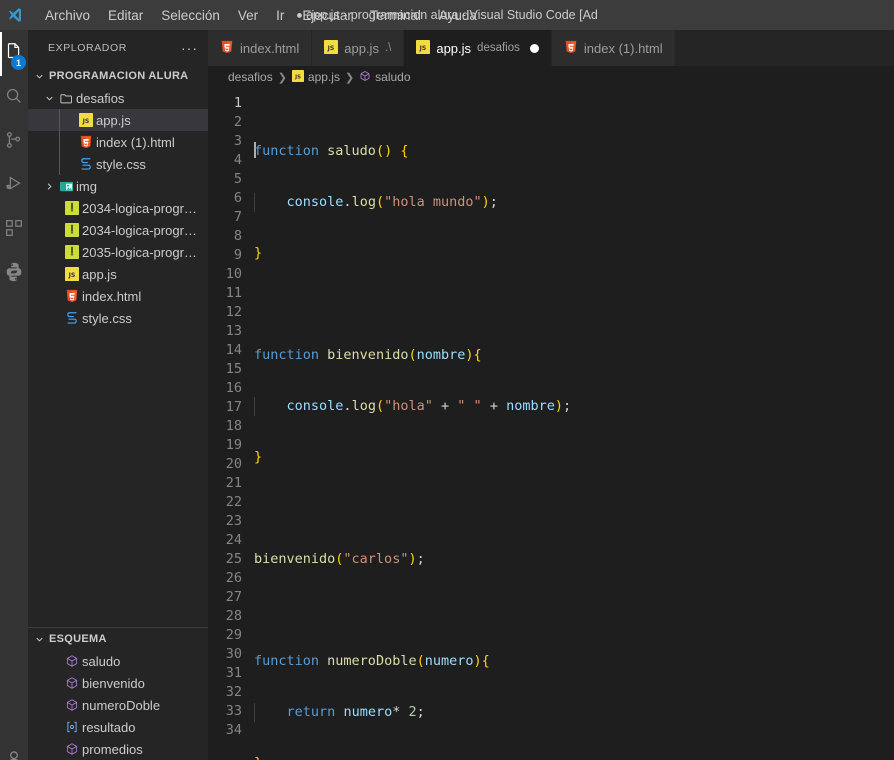 This screenshot has width=894, height=760. What do you see at coordinates (534, 48) in the screenshot?
I see `tab-dirty-indicator` at bounding box center [534, 48].